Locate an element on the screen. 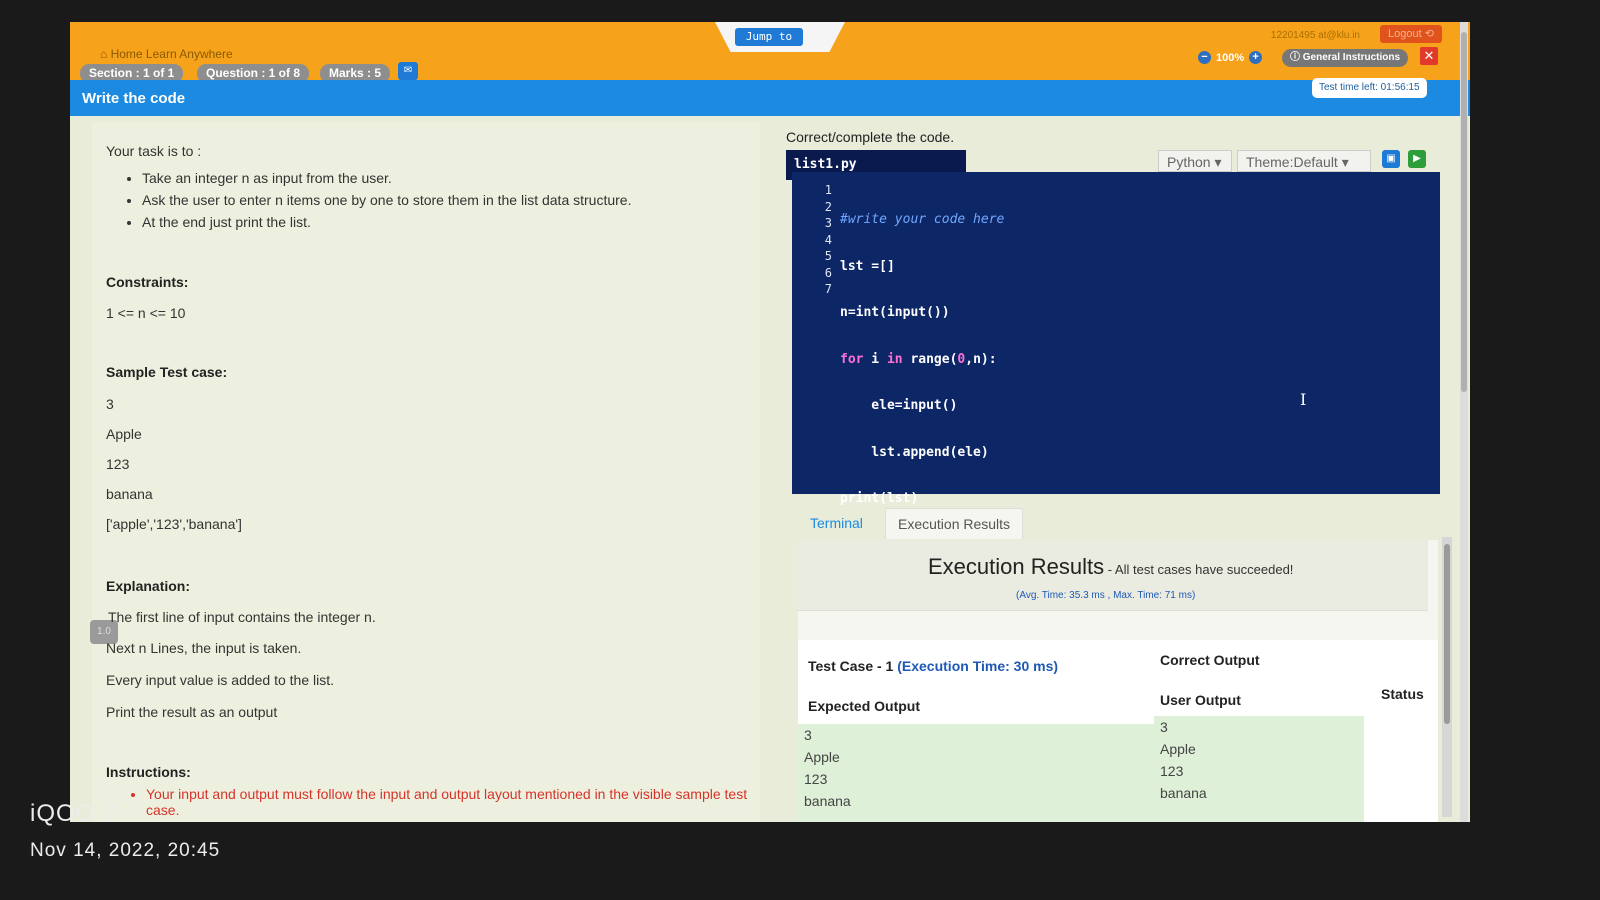  editor-prompt: Correct/complete the code. is located at coordinates (870, 137).